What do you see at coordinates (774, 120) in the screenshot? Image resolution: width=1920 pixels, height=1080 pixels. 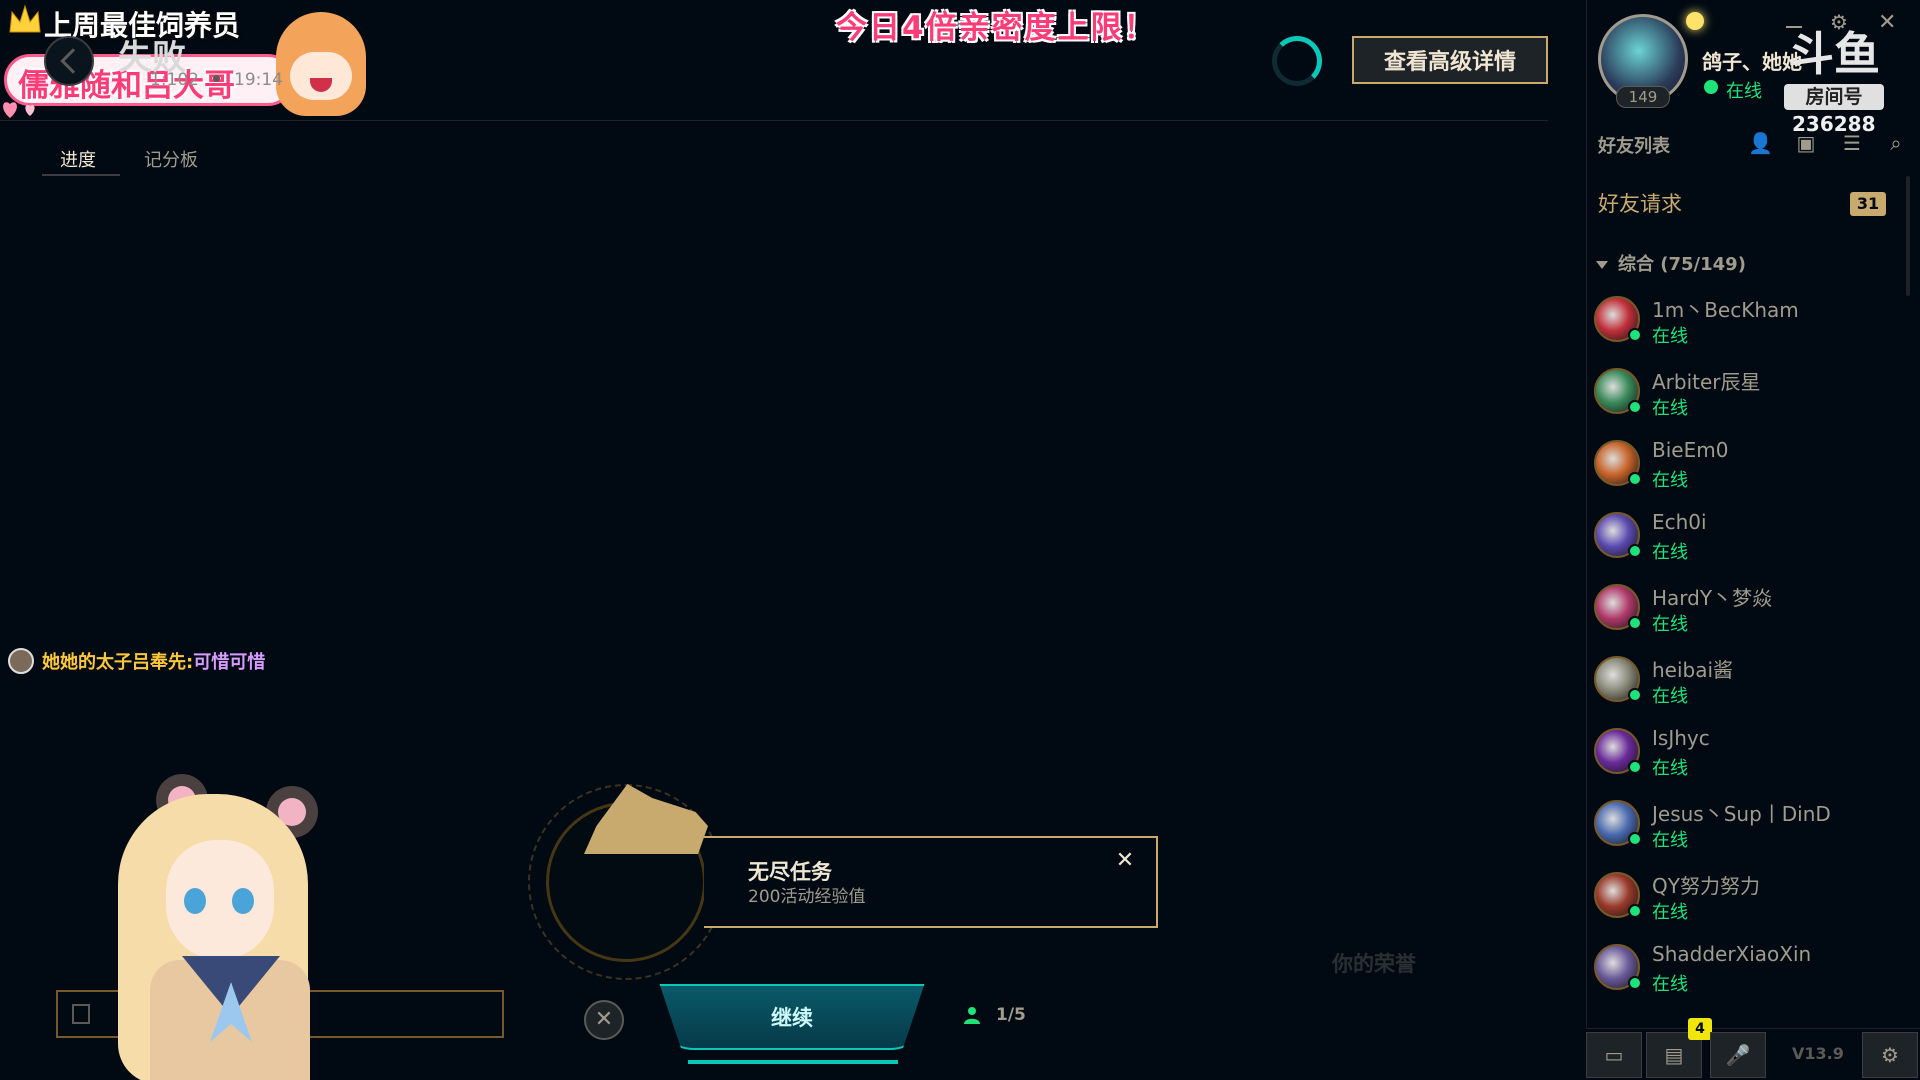 I see `header-divider` at bounding box center [774, 120].